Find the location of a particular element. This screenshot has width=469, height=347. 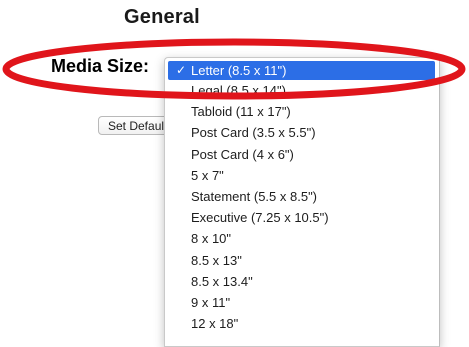

section-title: General is located at coordinates (162, 17).